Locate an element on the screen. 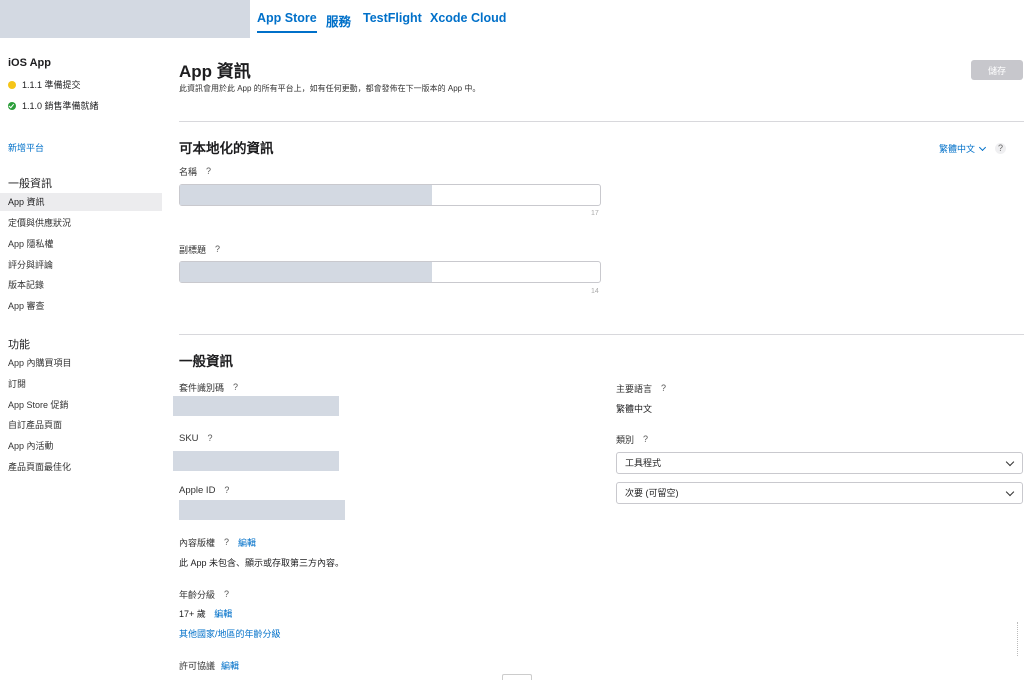 The image size is (1024, 680). tab-app-store: App Store is located at coordinates (287, 22).